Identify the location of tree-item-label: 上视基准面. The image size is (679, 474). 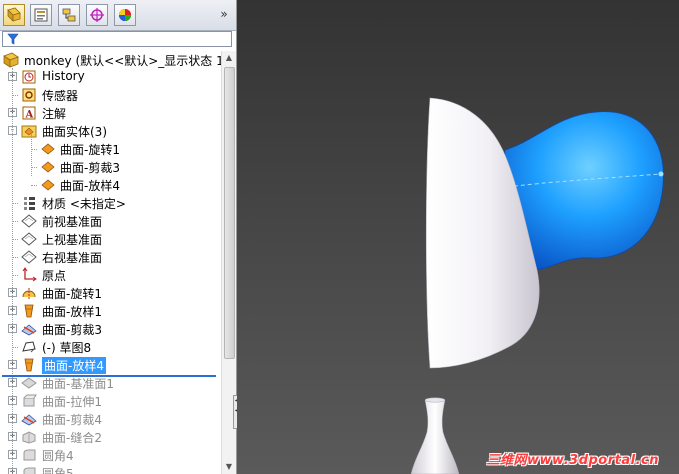
(72, 240).